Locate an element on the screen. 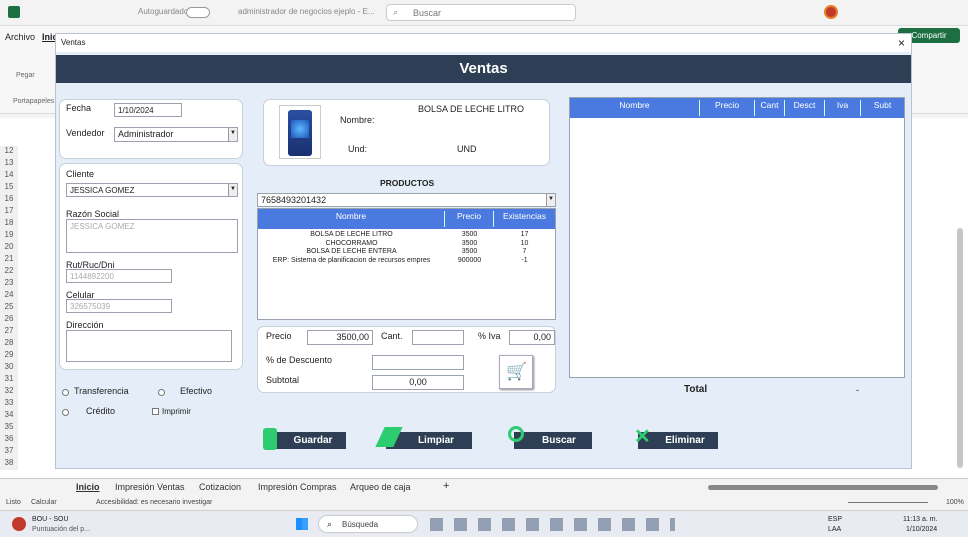  product-cell-nombre: CHOCORRAMO is located at coordinates (351, 244).